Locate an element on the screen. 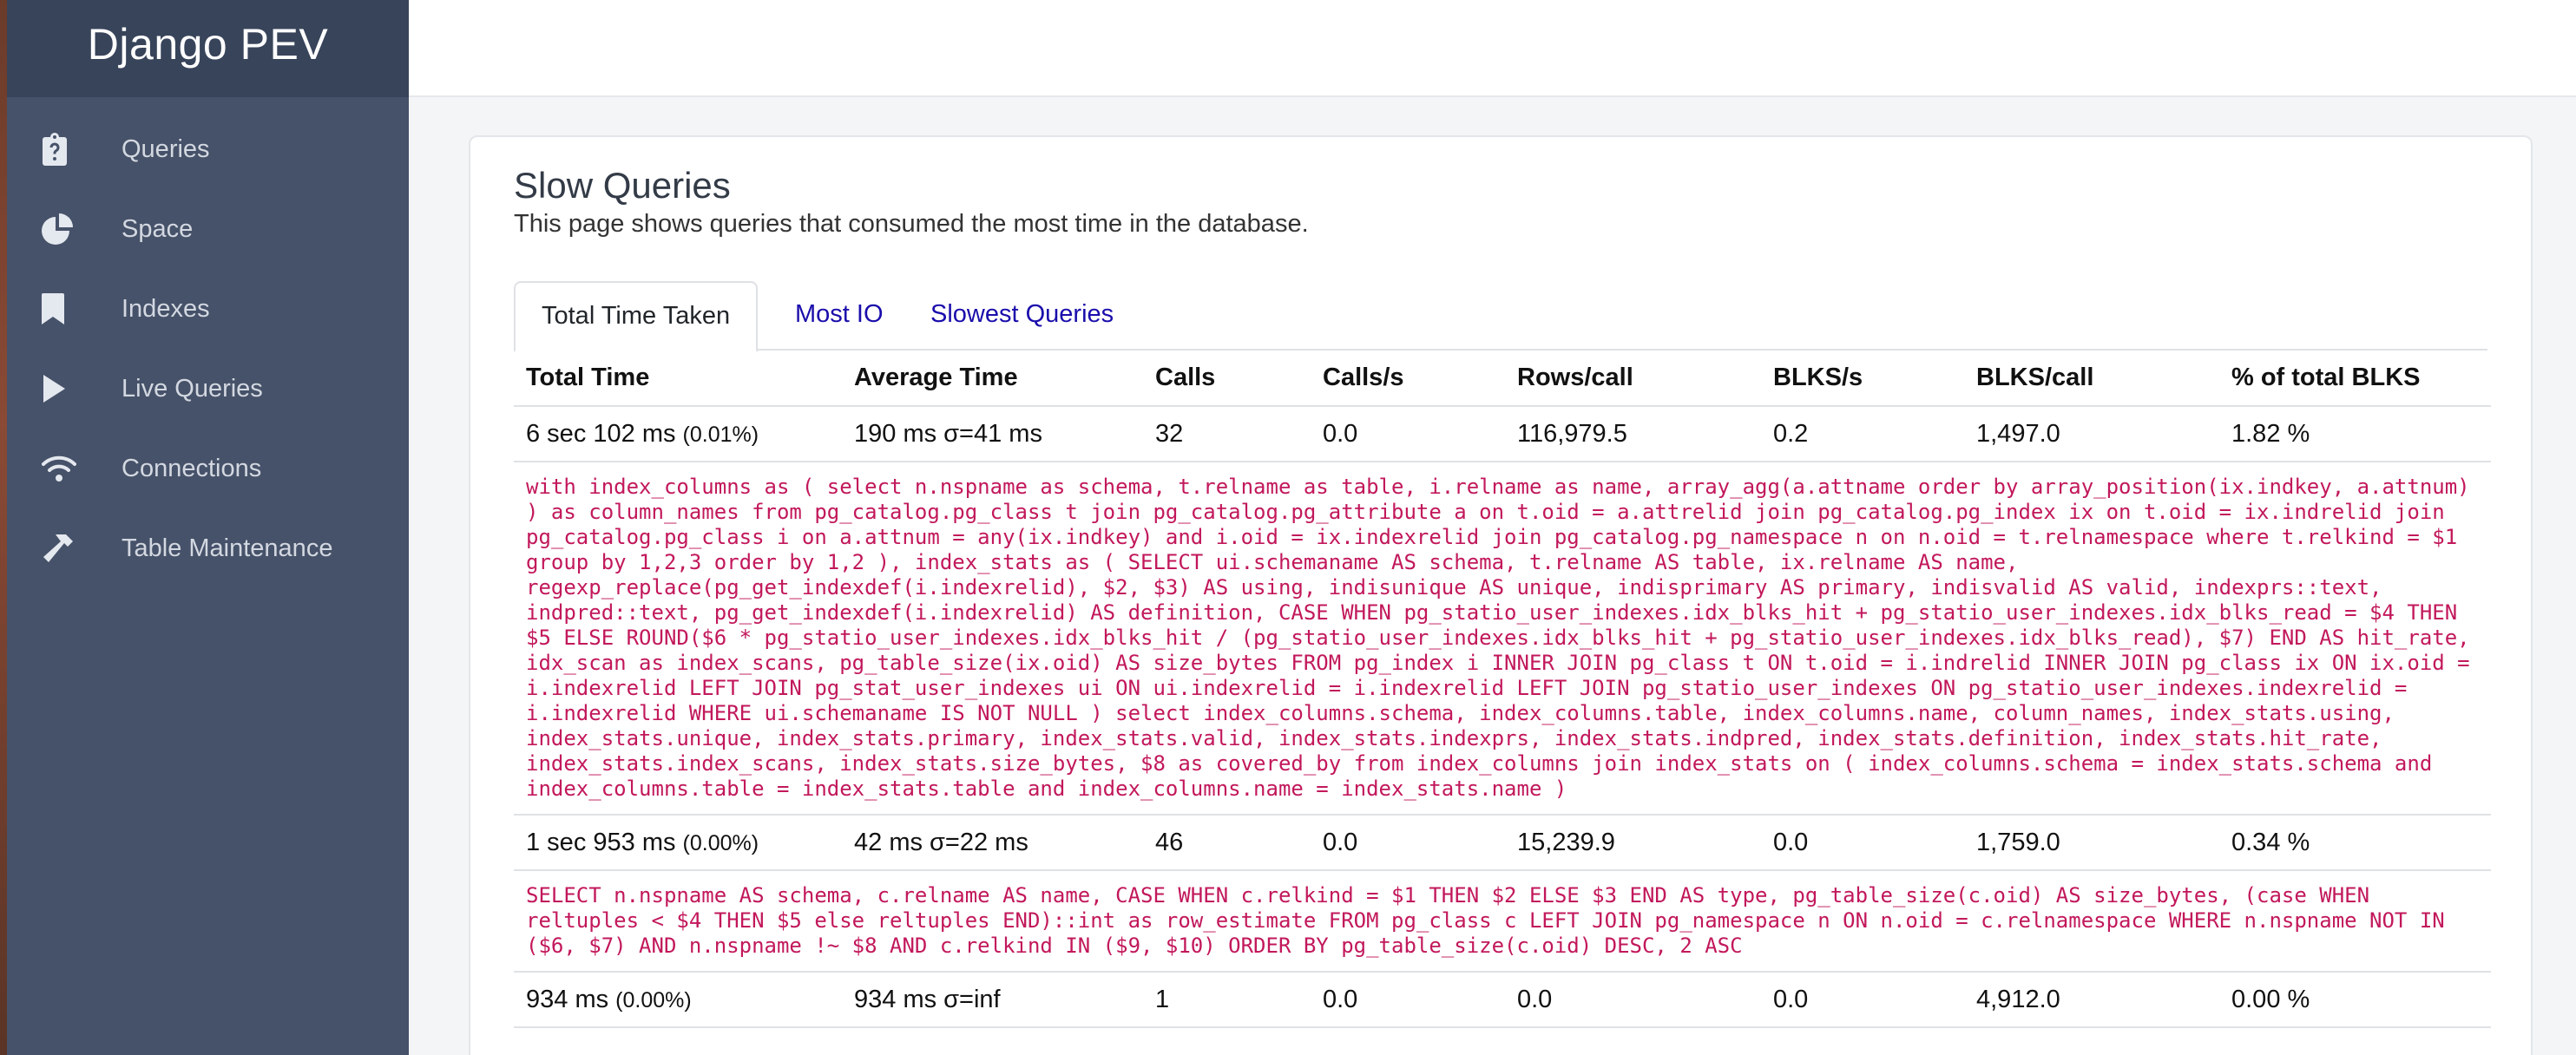 The width and height of the screenshot is (2576, 1055). wifi-icon is located at coordinates (65, 468).